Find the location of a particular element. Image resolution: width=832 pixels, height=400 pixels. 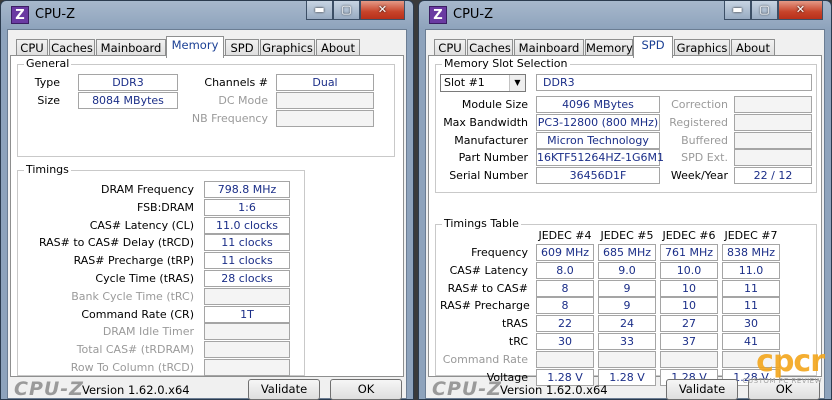

cpuz-app-icon: Z is located at coordinates (20, 15).